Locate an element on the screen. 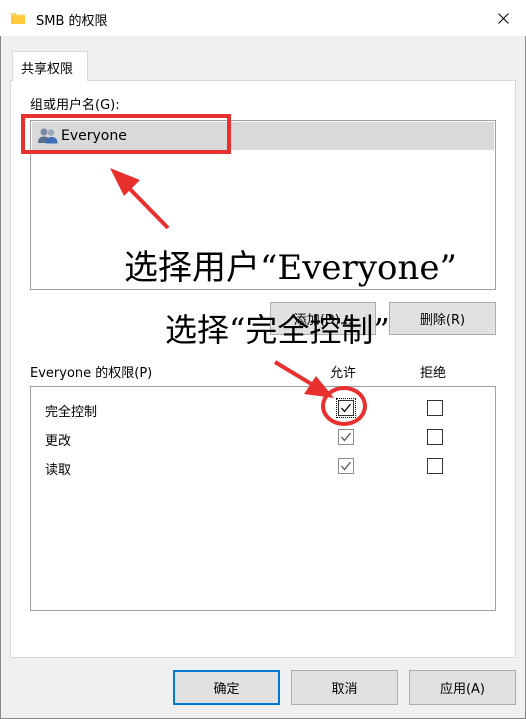  permission-row-full-control: 完全控制 is located at coordinates (263, 405).